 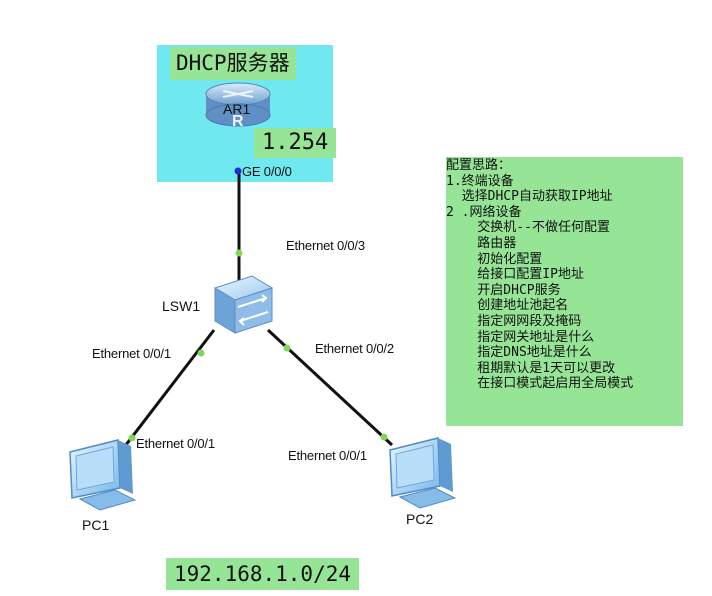 I want to click on pc1-name-label: PC1, so click(x=96, y=525).